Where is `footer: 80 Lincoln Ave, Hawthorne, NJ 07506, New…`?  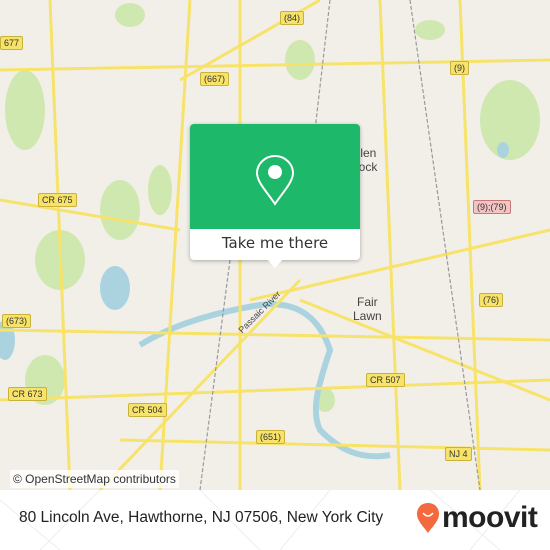
footer: 80 Lincoln Ave, Hawthorne, NJ 07506, New… is located at coordinates (275, 520).